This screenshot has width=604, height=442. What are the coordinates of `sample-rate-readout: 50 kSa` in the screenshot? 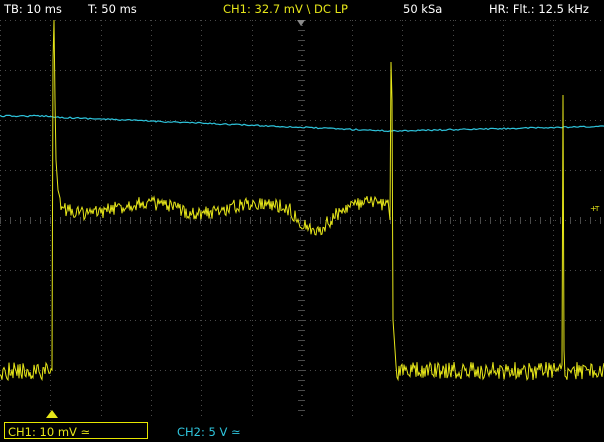 It's located at (422, 9).